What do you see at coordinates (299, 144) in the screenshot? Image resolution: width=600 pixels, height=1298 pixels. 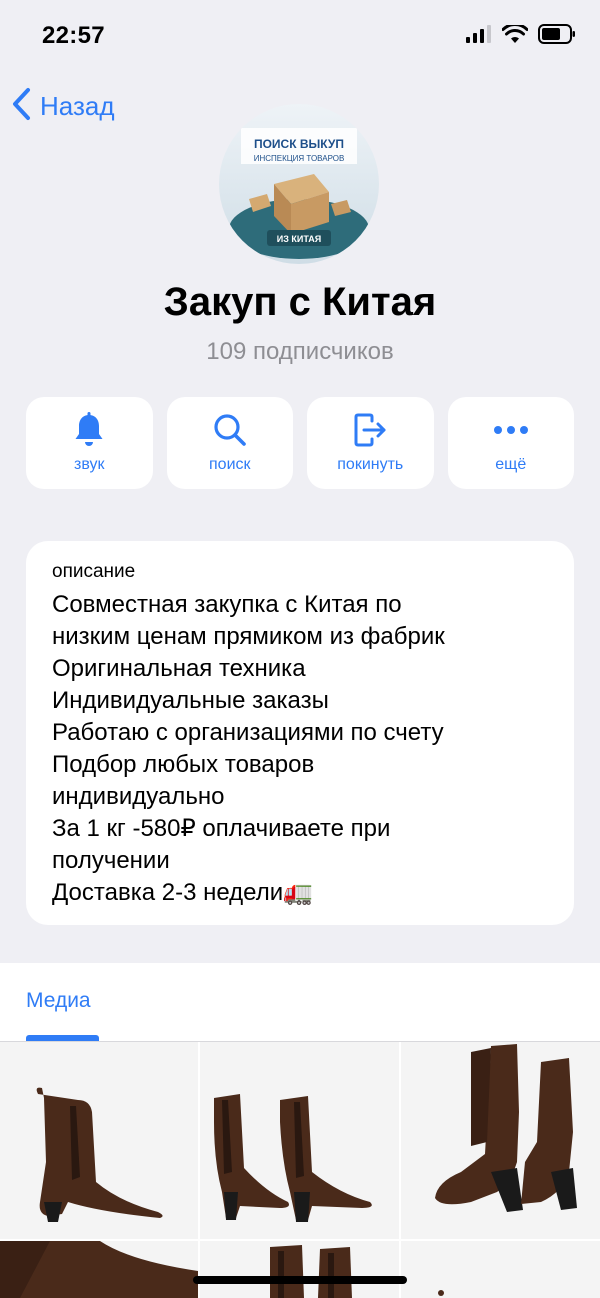 I see `avatar-text-1: ПОИСК ВЫКУП` at bounding box center [299, 144].